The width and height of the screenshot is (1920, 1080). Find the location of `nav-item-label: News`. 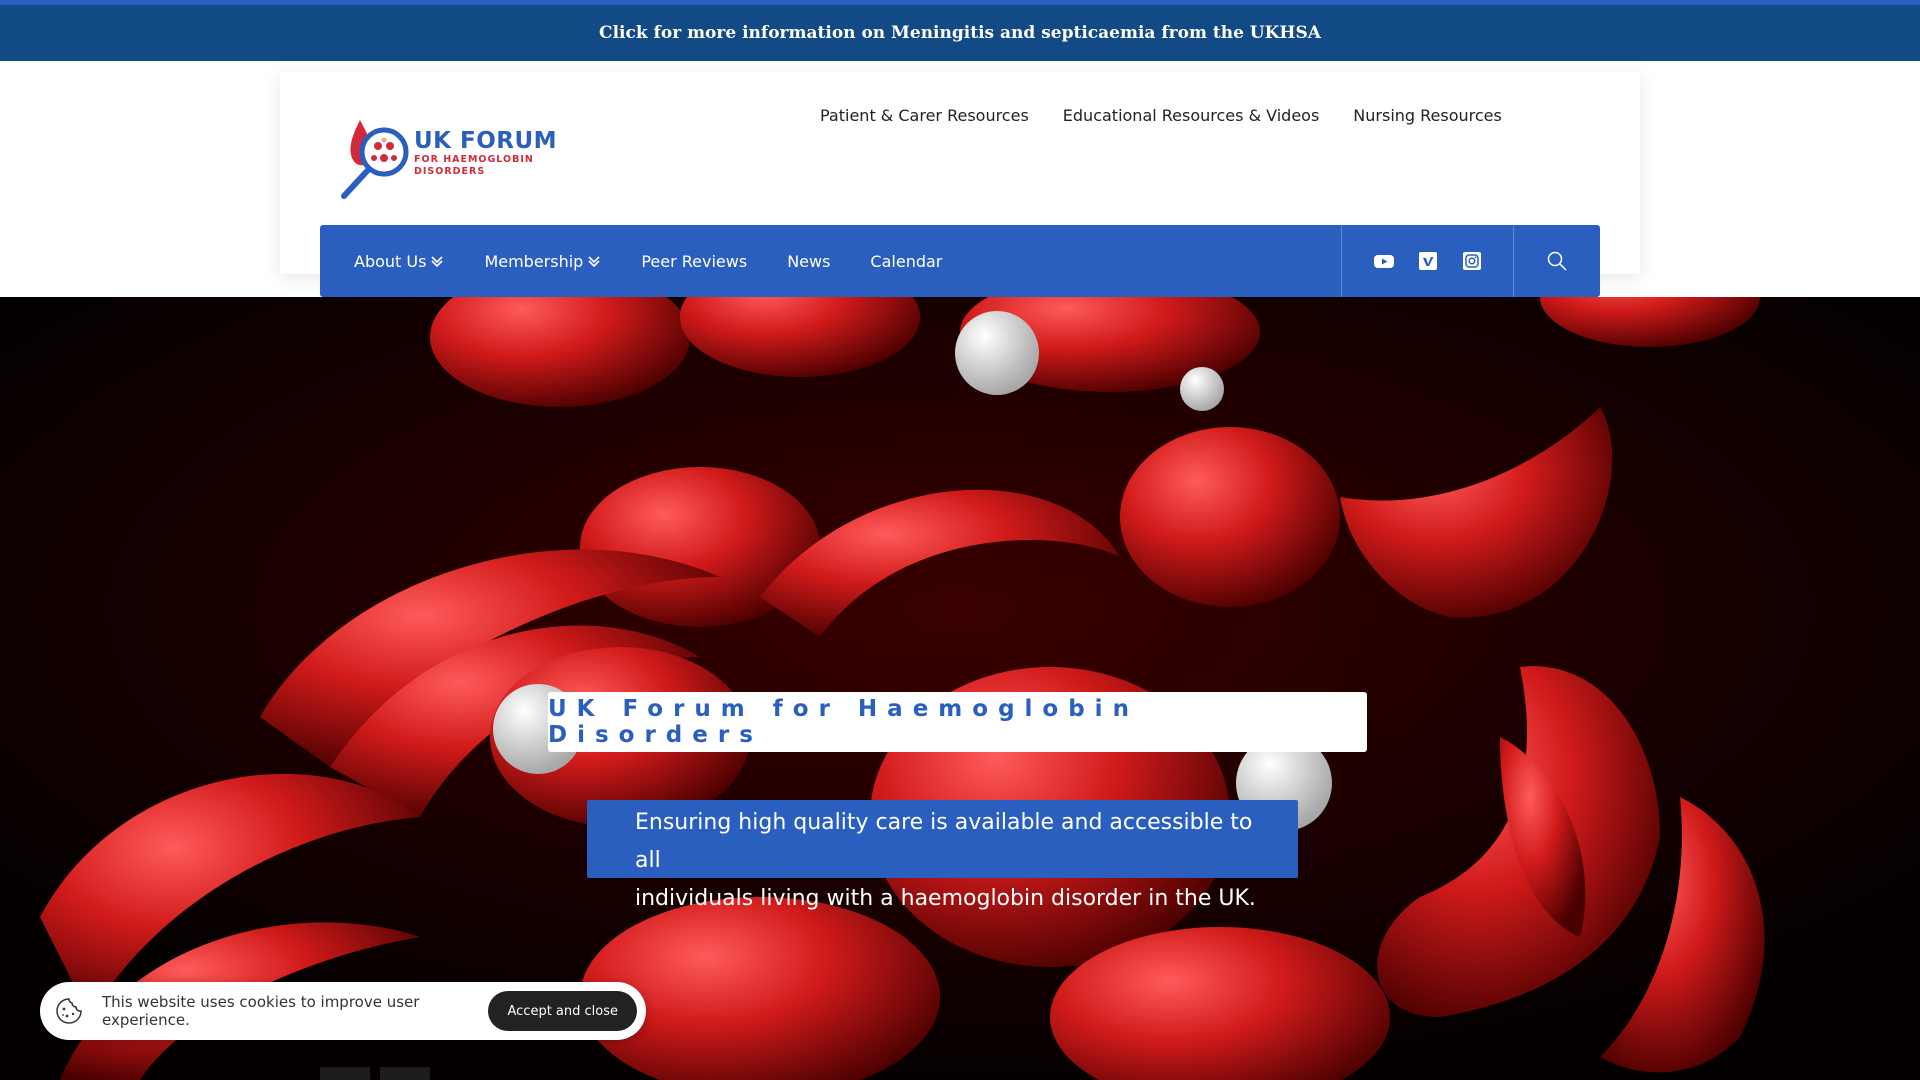

nav-item-label: News is located at coordinates (809, 261).